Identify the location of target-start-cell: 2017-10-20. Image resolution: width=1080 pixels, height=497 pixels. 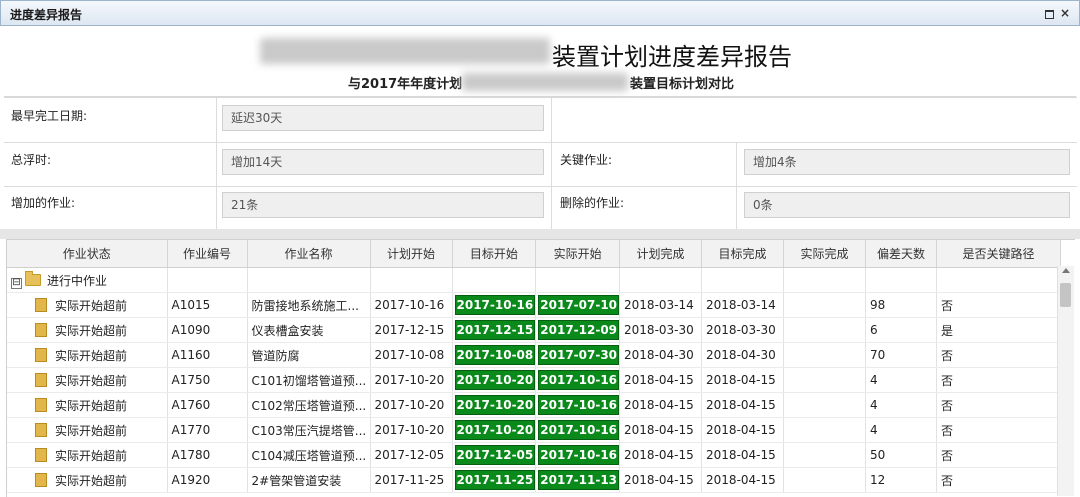
(494, 430).